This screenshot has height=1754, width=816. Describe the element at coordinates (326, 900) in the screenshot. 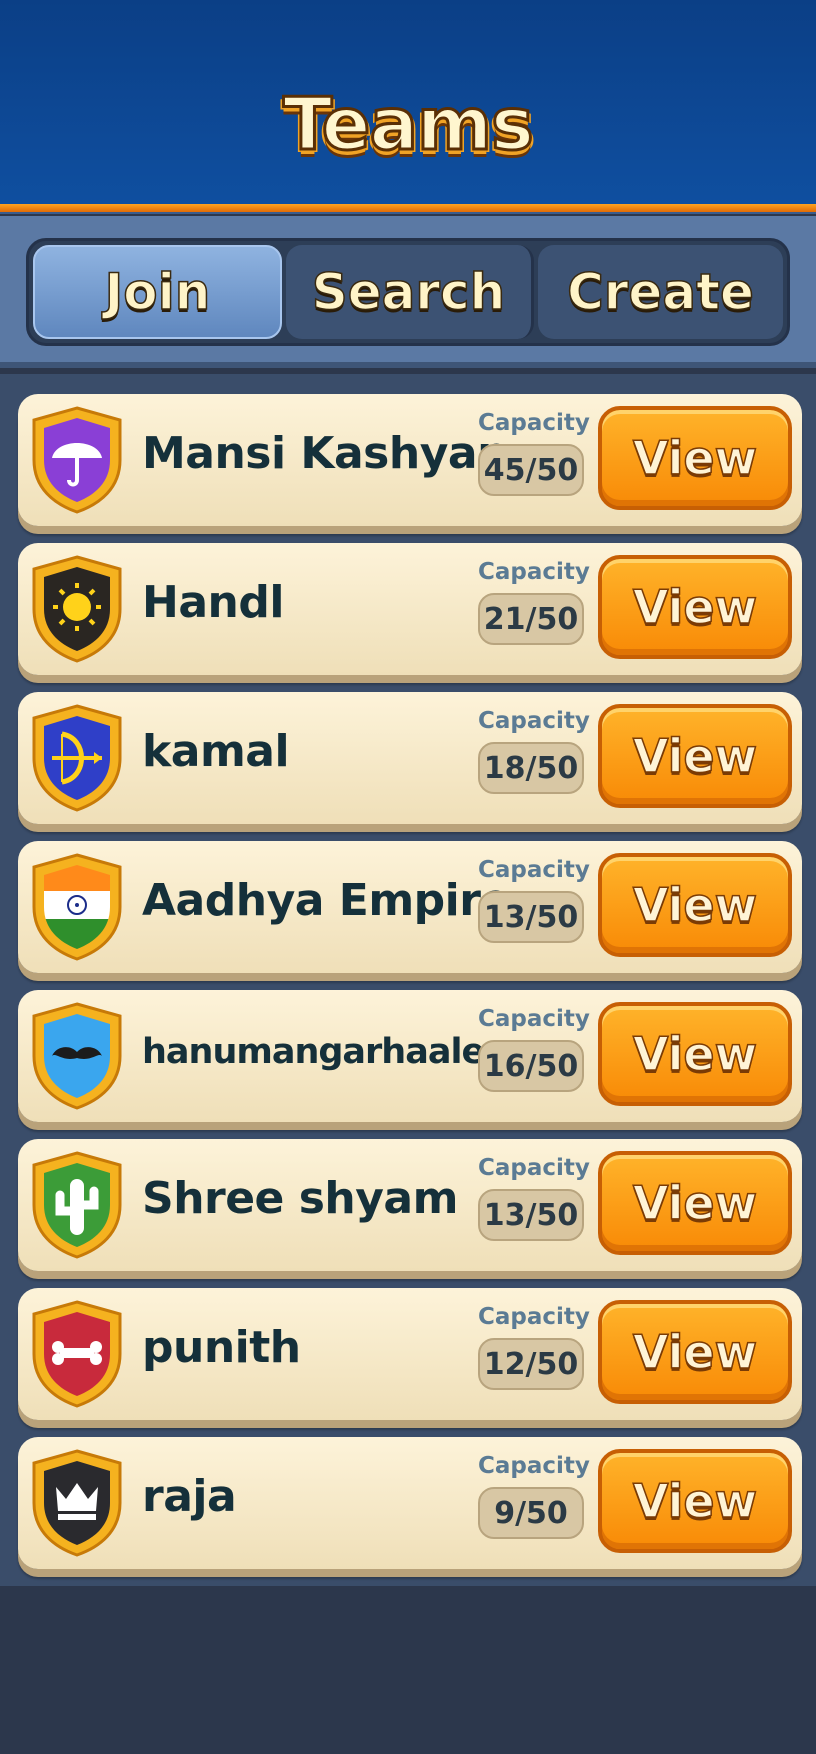

I see `team-name: Aadhya Empire` at that location.